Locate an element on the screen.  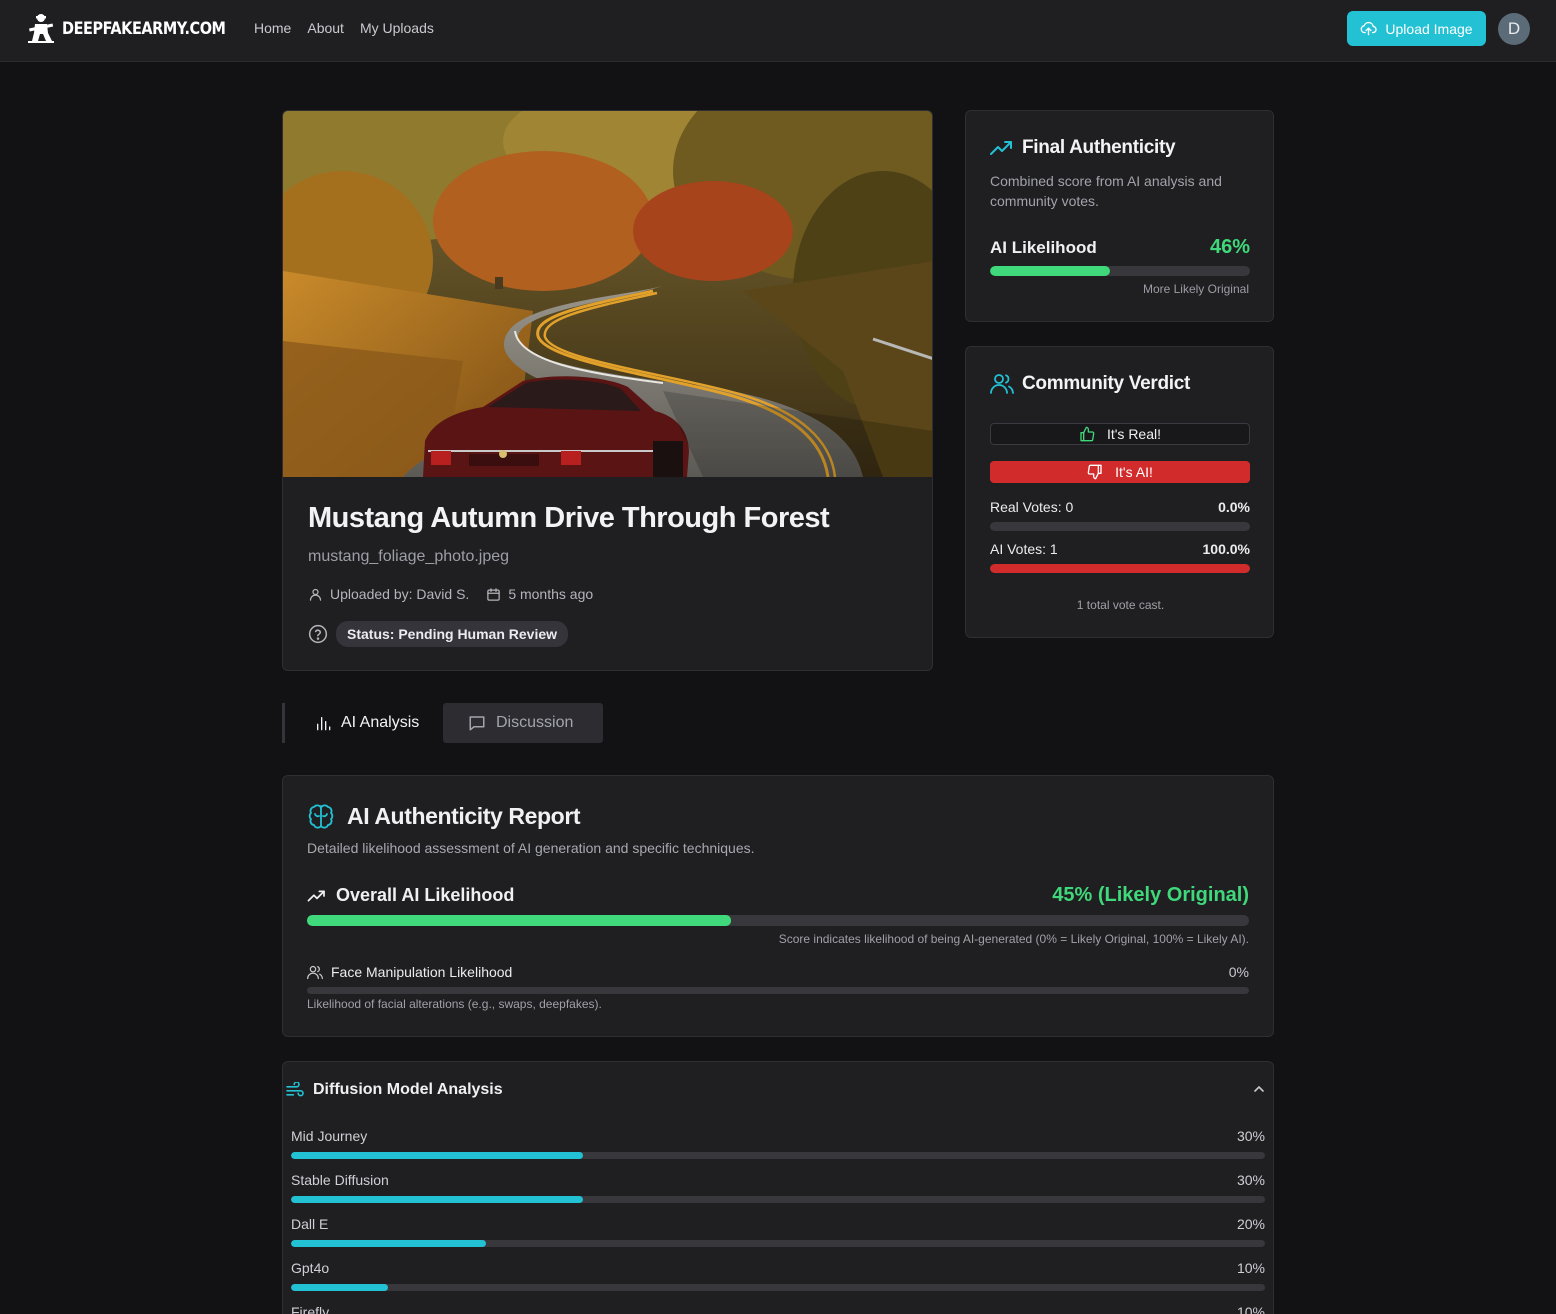
model-name: Firefly is located at coordinates (310, 1309).